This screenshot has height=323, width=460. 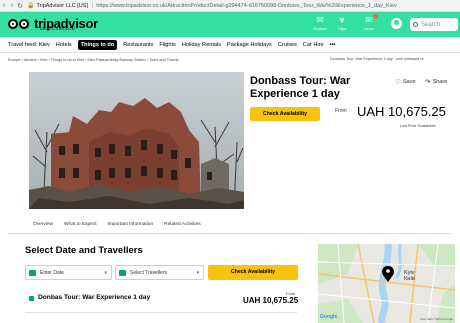 I want to click on tab-what-to-expect: What to Expect, so click(x=80, y=224).